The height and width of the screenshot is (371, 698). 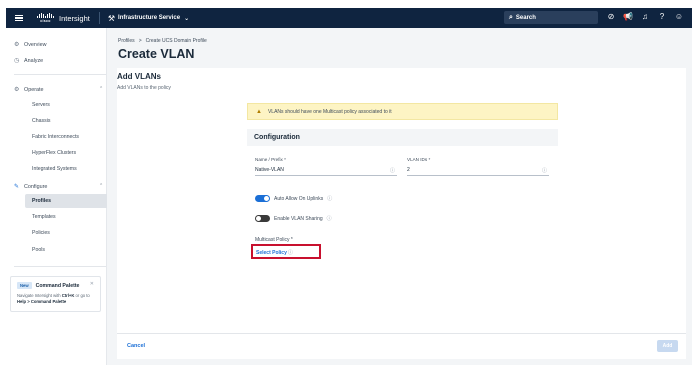 I want to click on content-background-right, so click(x=689, y=216).